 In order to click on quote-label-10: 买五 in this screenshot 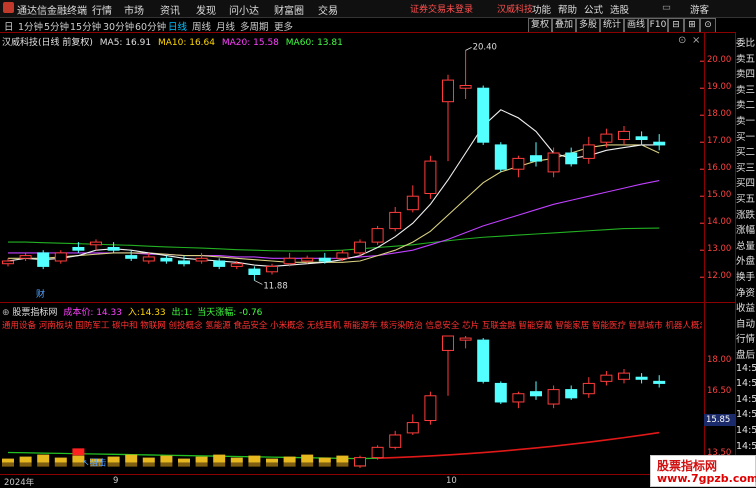, I will do `click(746, 199)`.